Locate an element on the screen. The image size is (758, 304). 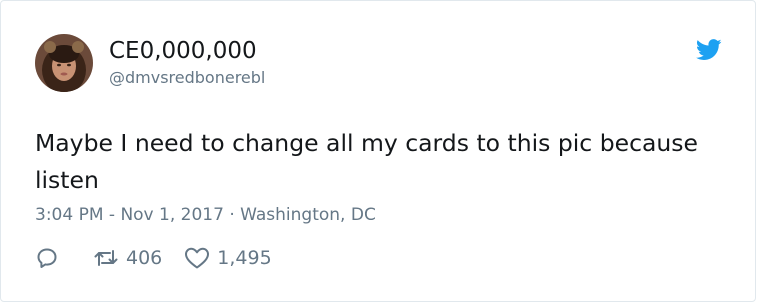
tweet-actions: 406 1,495 is located at coordinates (153, 258).